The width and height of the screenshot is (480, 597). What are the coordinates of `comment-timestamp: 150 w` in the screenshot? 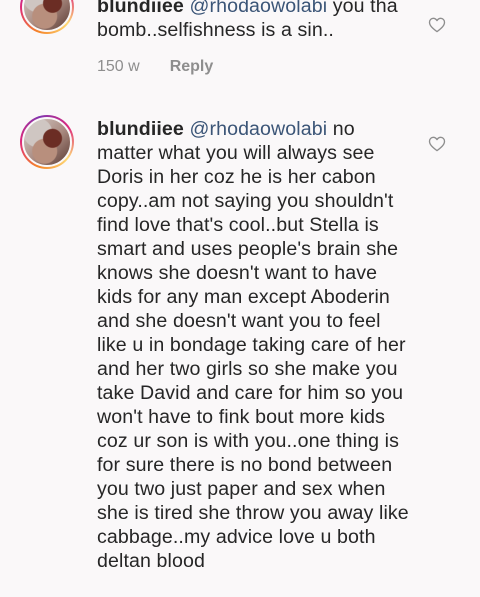 It's located at (118, 66).